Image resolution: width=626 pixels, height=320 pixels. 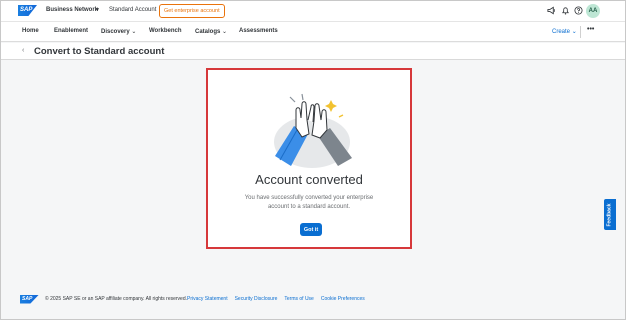 I want to click on help-icon, so click(x=578, y=10).